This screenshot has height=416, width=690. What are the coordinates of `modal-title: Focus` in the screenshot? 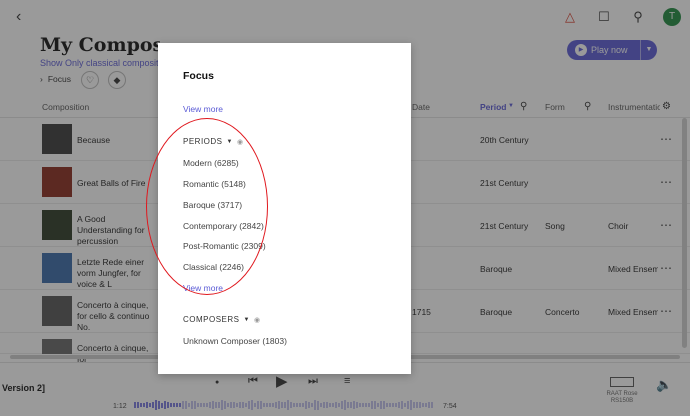 It's located at (198, 76).